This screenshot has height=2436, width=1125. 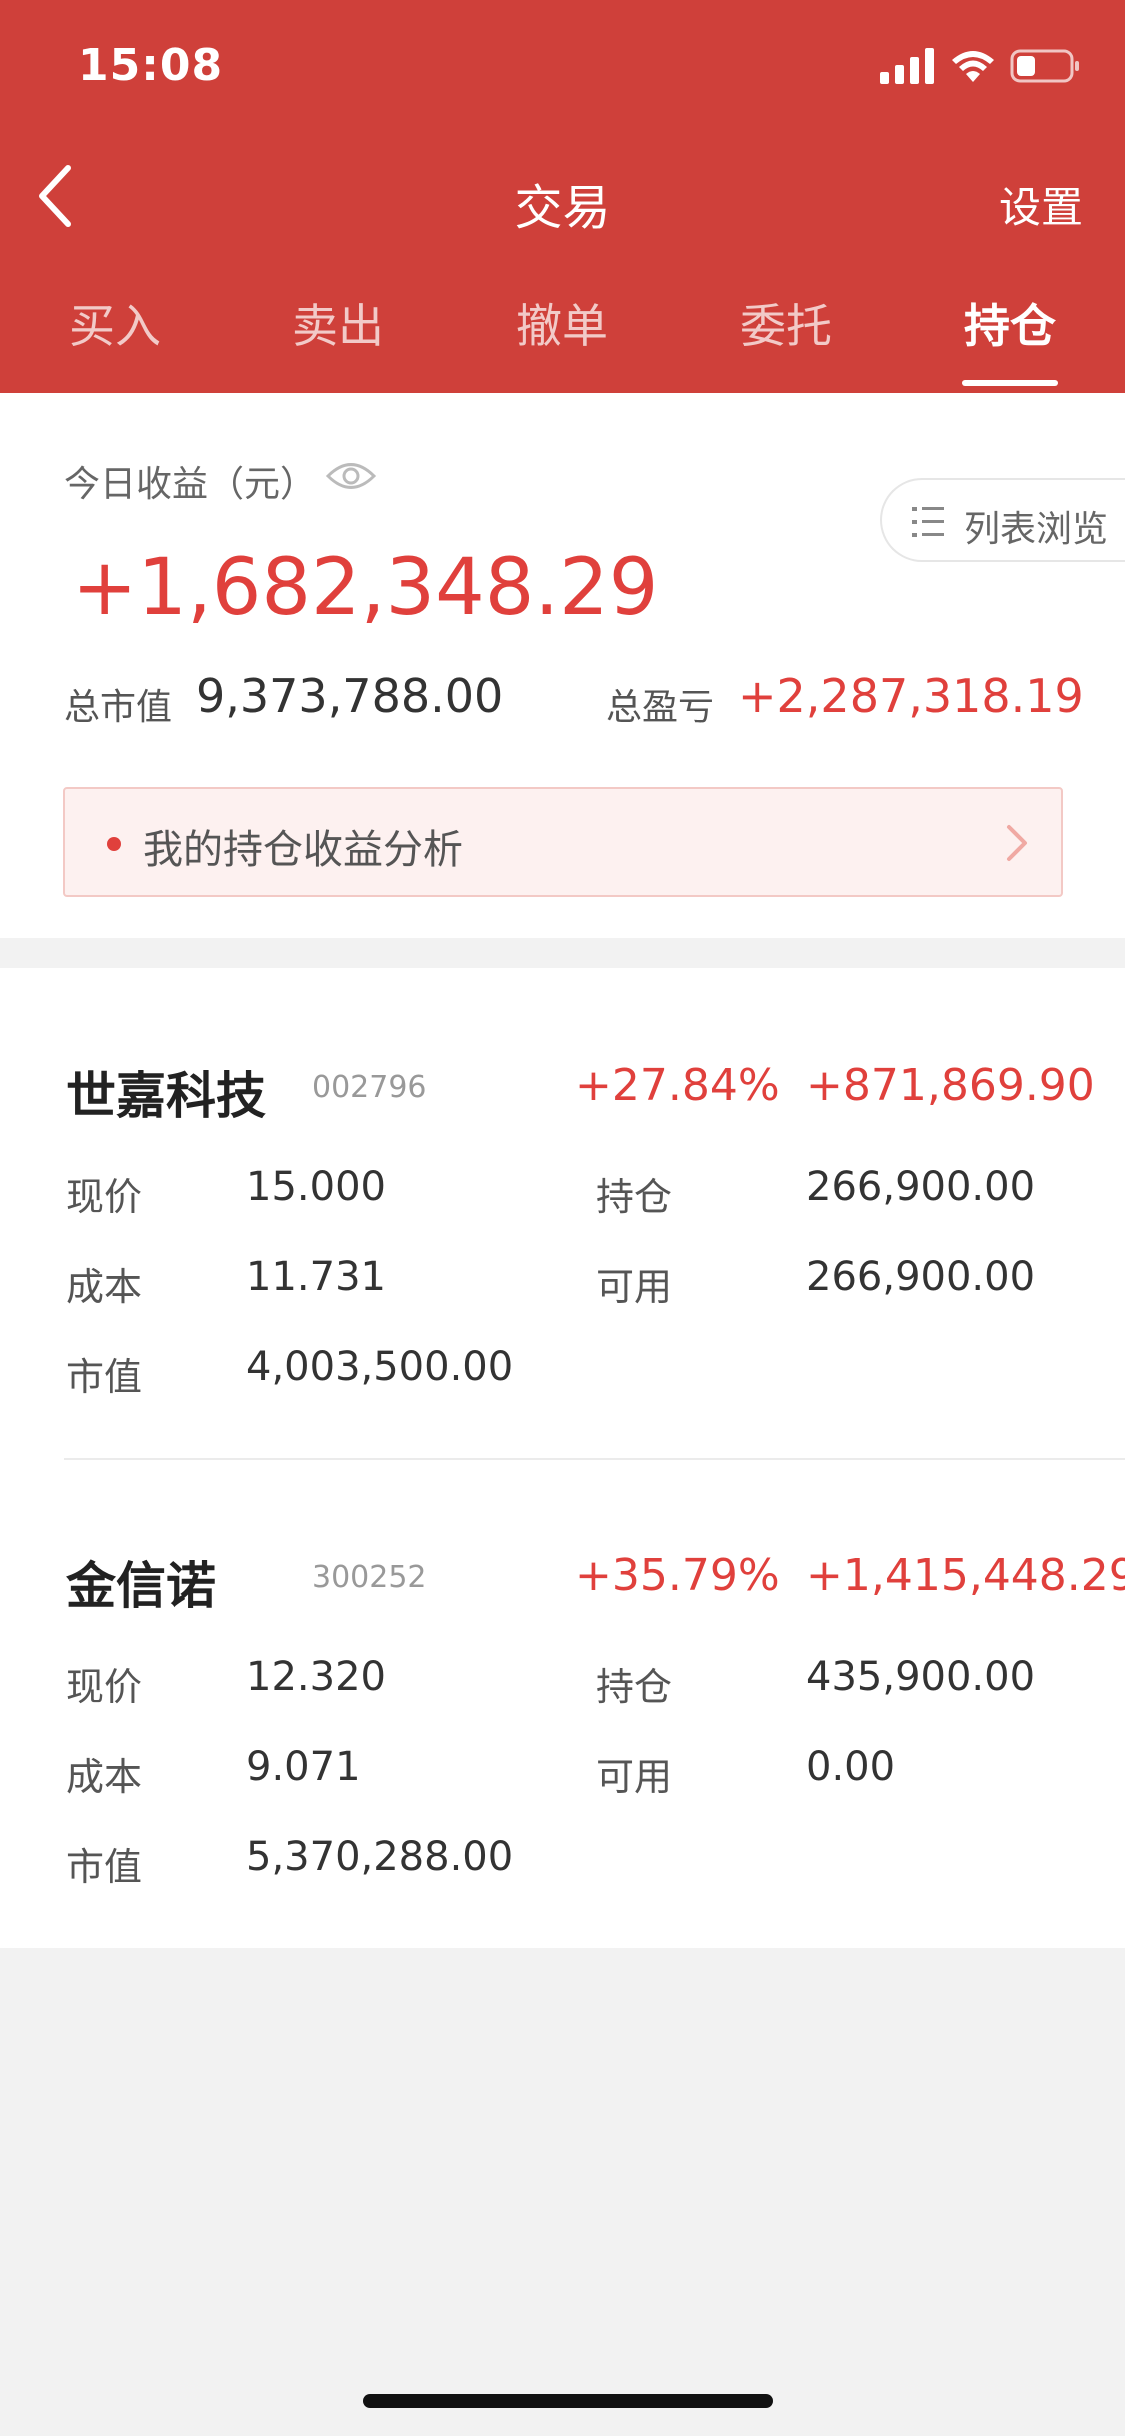 I want to click on profit-percent: +35.79%, so click(x=677, y=1575).